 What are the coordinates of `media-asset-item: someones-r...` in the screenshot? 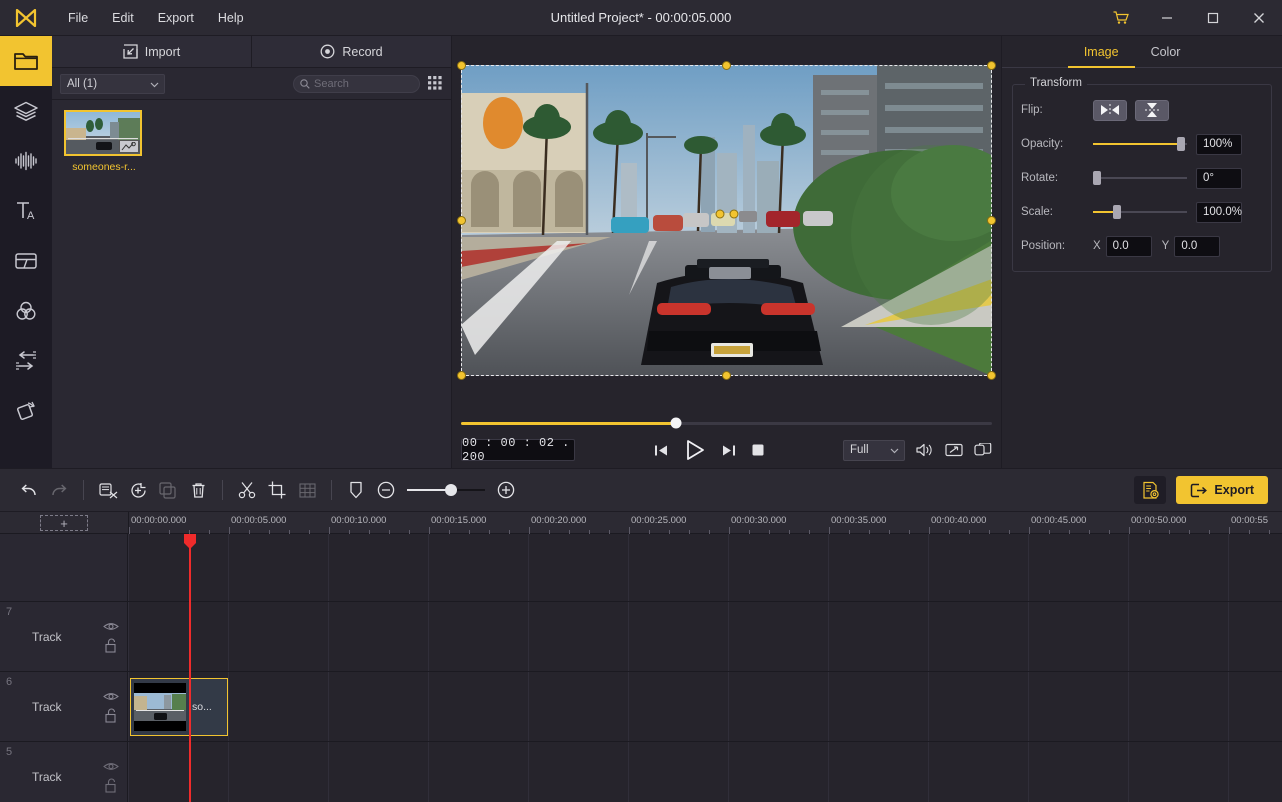 It's located at (104, 141).